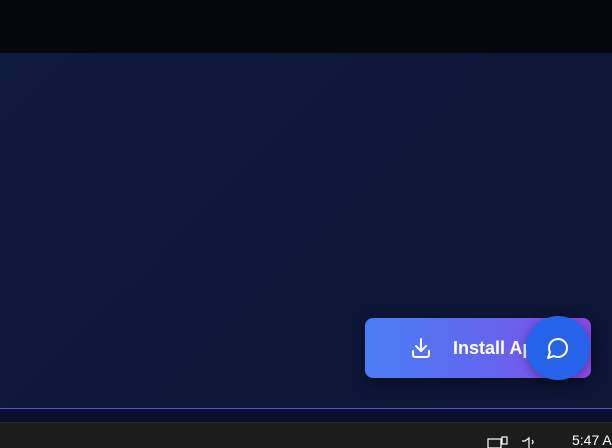  Describe the element at coordinates (306, 415) in the screenshot. I see `page-footer-gap` at that location.